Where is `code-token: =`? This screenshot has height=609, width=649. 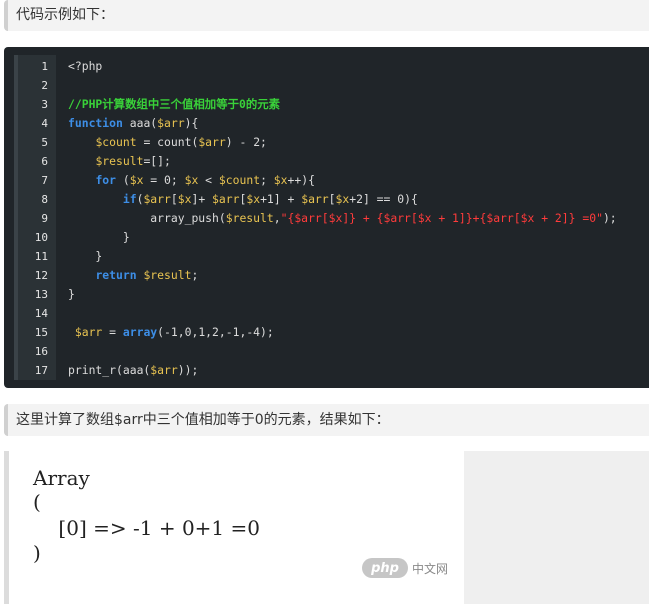
code-token: = is located at coordinates (112, 332).